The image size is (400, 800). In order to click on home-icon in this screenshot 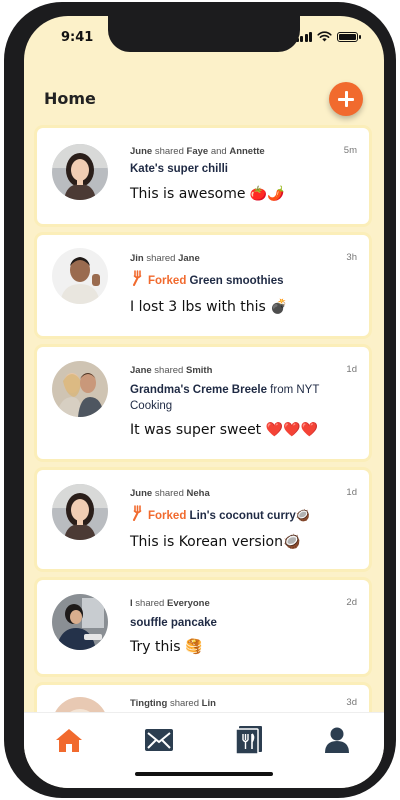, I will do `click(69, 740)`.